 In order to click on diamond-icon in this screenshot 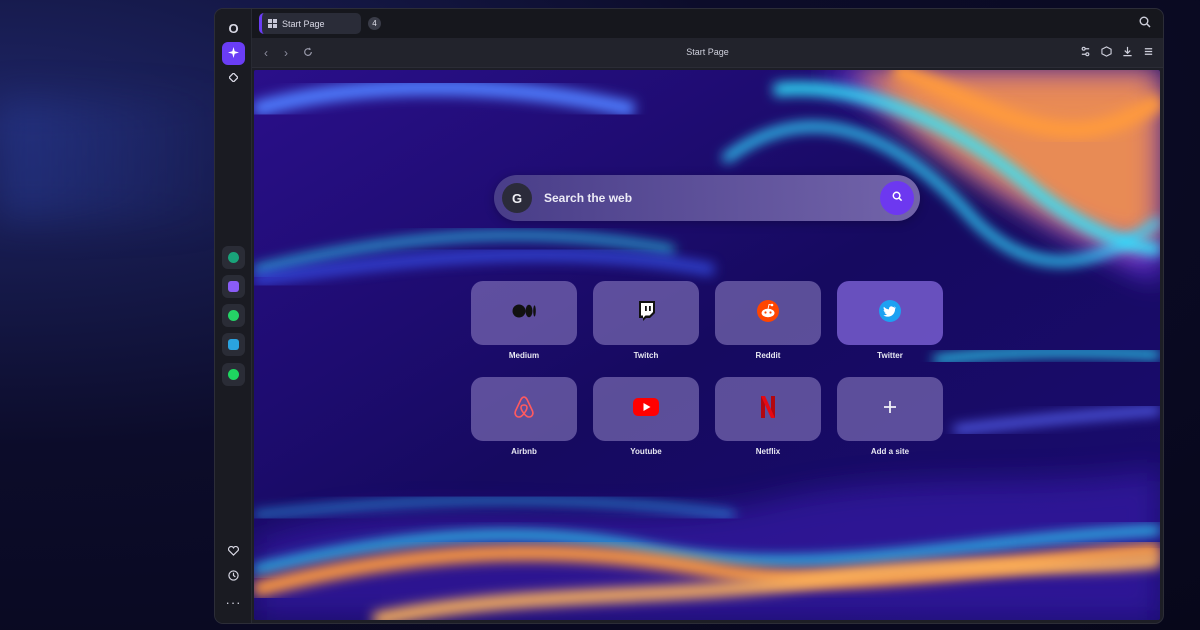, I will do `click(233, 78)`.